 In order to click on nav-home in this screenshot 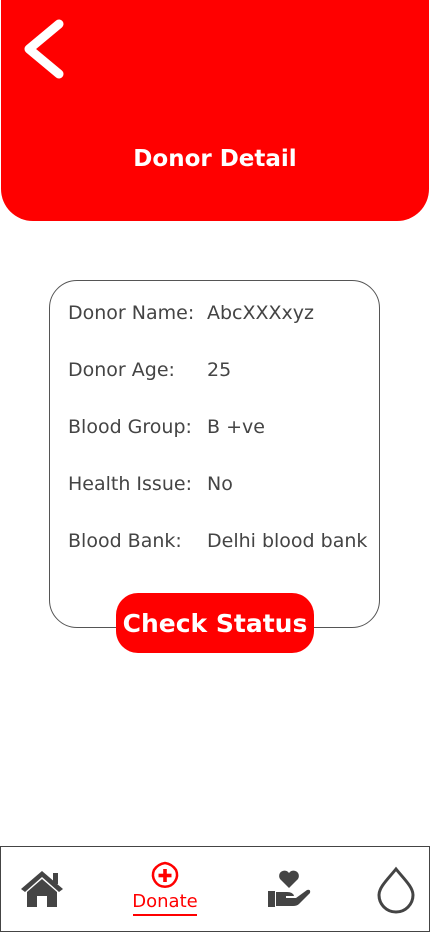, I will do `click(42, 889)`.